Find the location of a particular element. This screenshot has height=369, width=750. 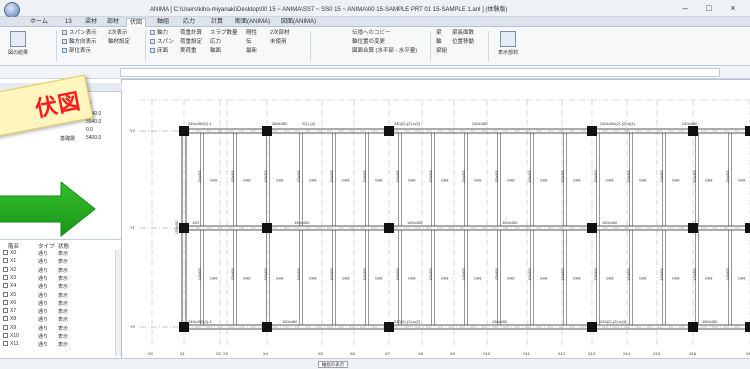

list-item: X1 通り 表示 is located at coordinates (58, 262).